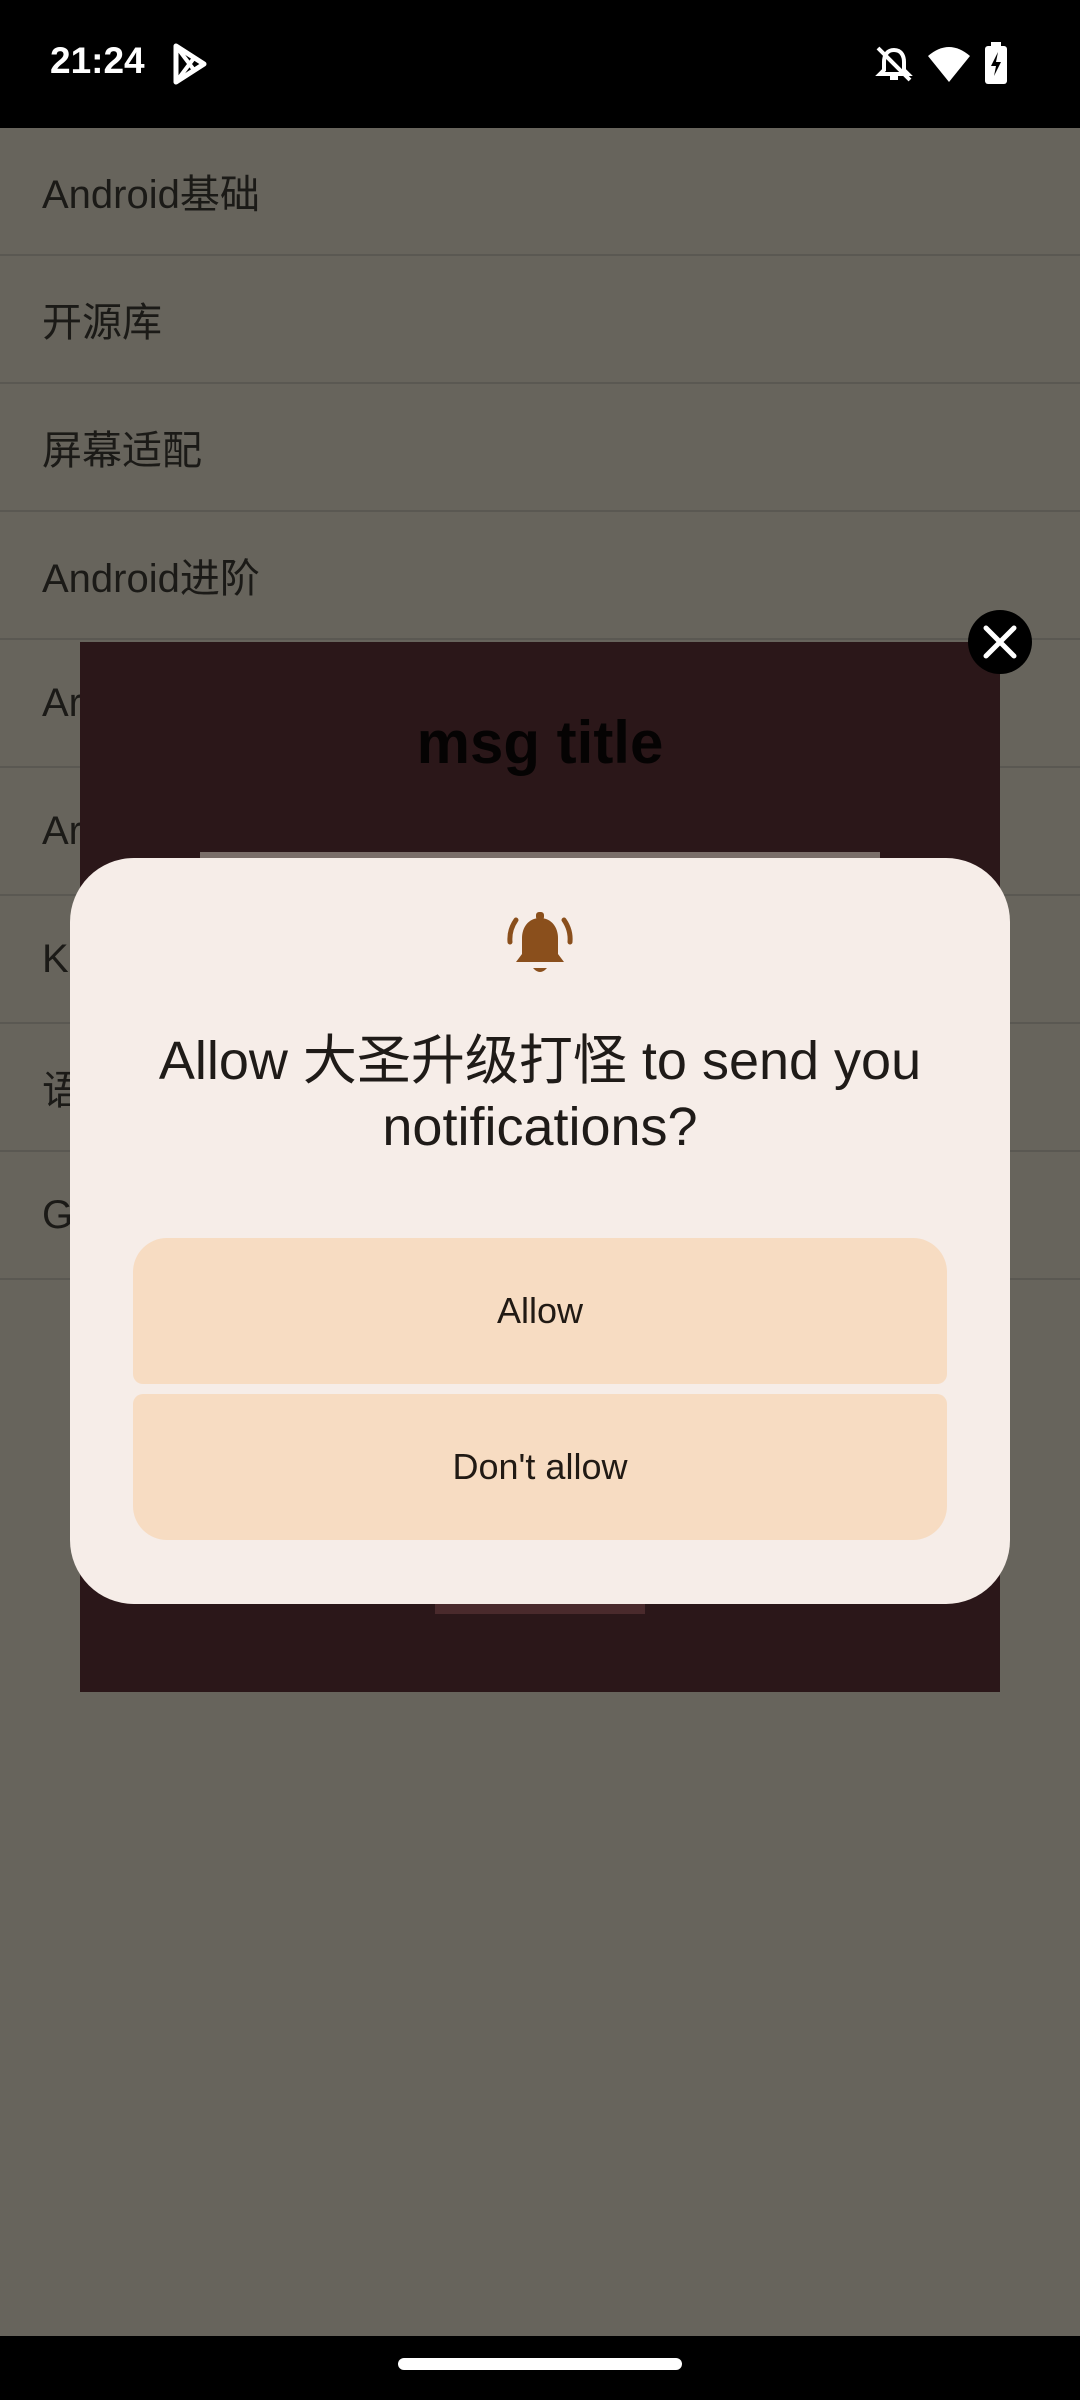 The image size is (1080, 2400). Describe the element at coordinates (949, 64) in the screenshot. I see `wifi-icon` at that location.